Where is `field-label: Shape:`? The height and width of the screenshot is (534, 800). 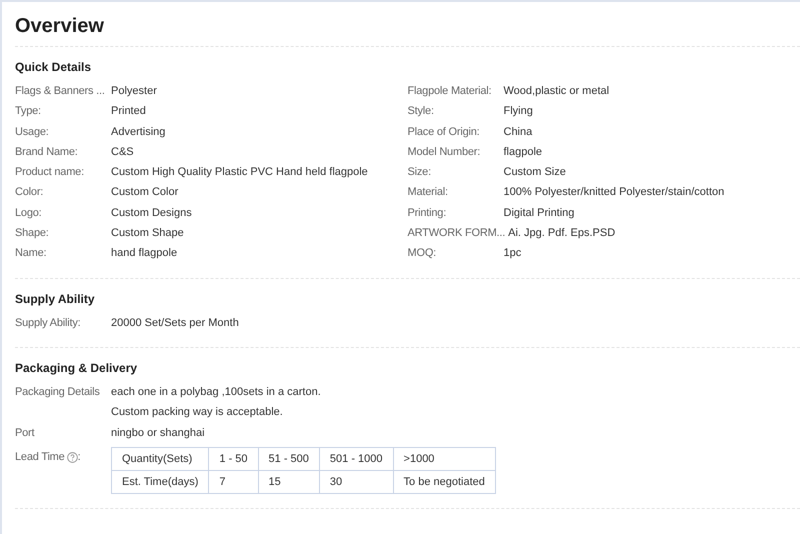
field-label: Shape: is located at coordinates (32, 234).